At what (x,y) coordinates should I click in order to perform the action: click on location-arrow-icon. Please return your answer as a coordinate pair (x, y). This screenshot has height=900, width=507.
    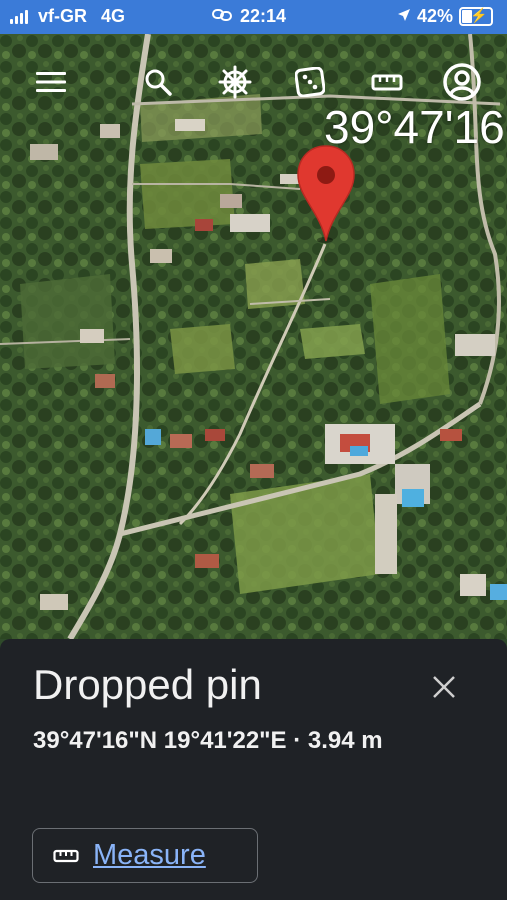
    Looking at the image, I should click on (404, 16).